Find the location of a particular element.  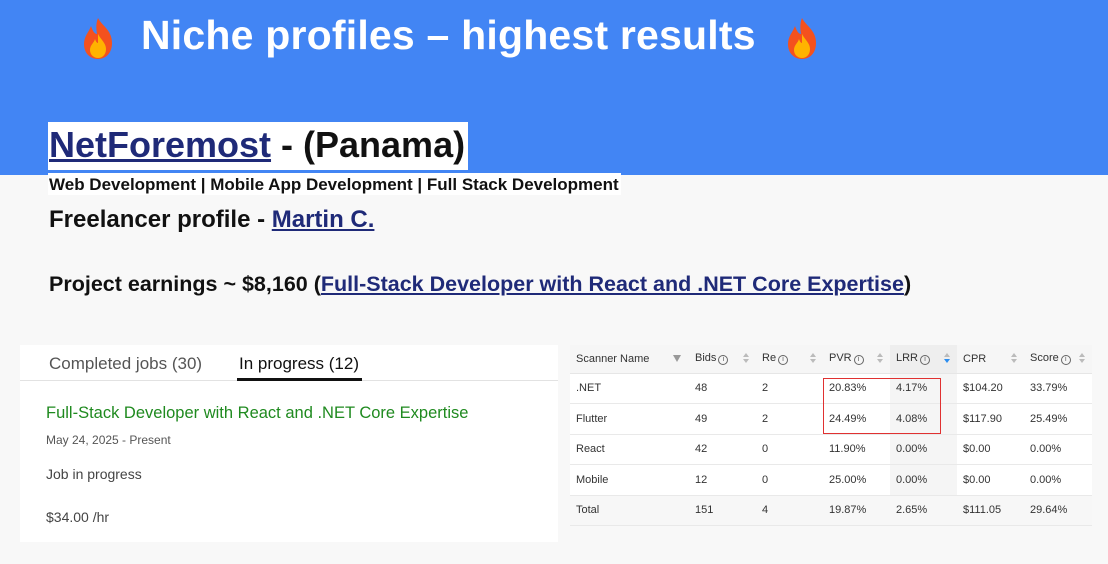

cell-lrr: 4.08% is located at coordinates (923, 419).